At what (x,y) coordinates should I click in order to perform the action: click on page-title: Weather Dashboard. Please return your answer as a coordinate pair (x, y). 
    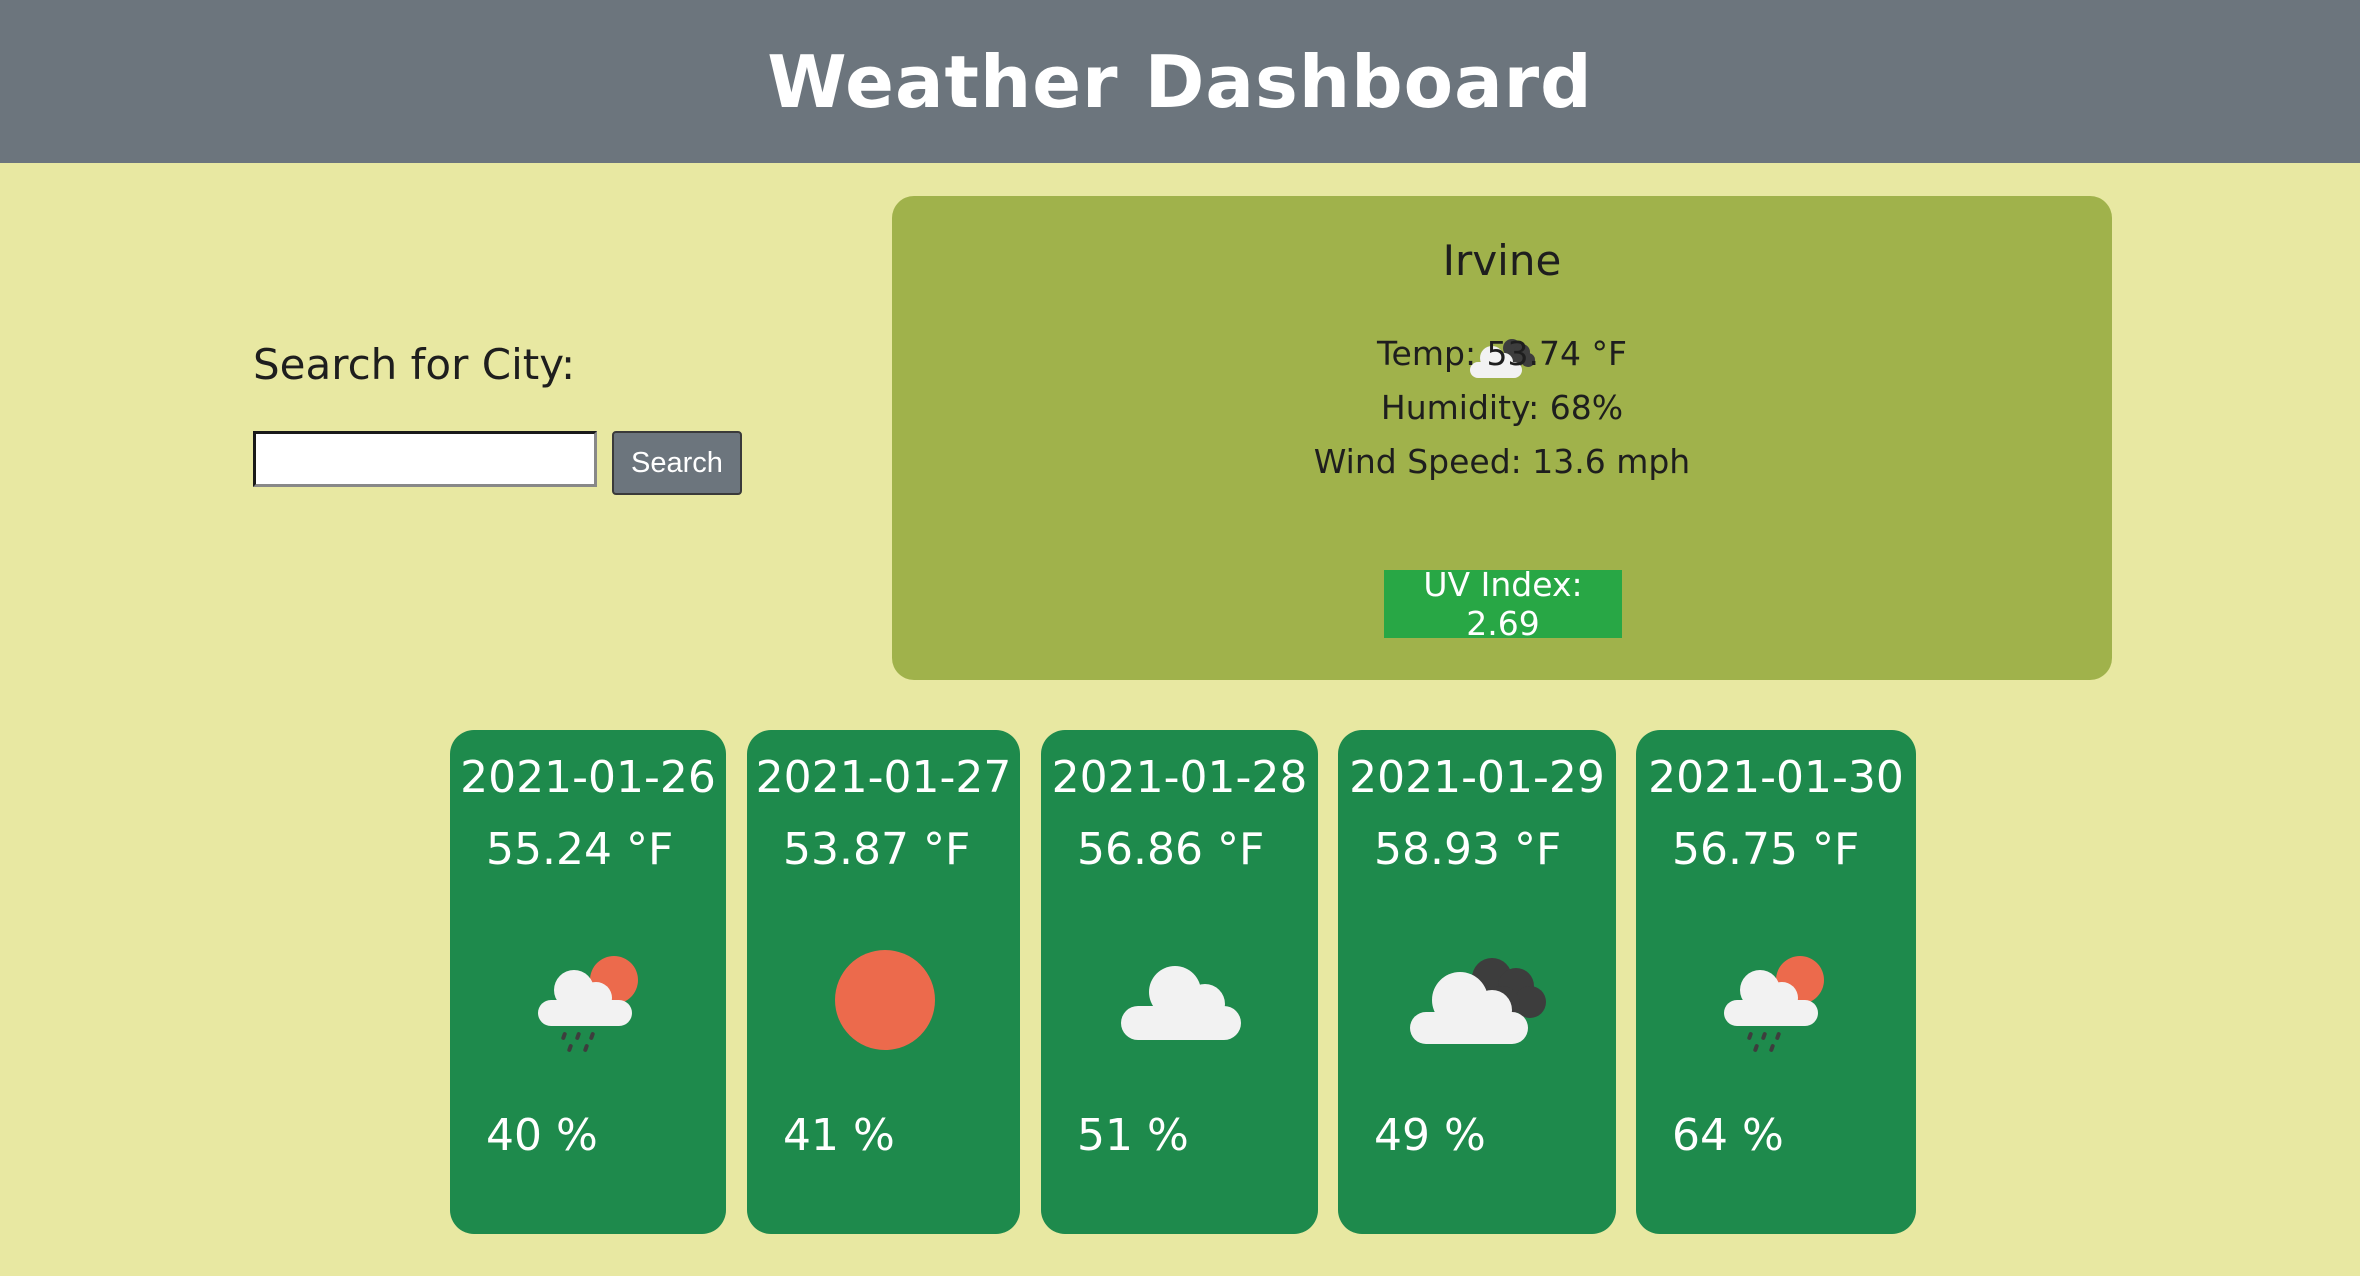
    Looking at the image, I should click on (1180, 81).